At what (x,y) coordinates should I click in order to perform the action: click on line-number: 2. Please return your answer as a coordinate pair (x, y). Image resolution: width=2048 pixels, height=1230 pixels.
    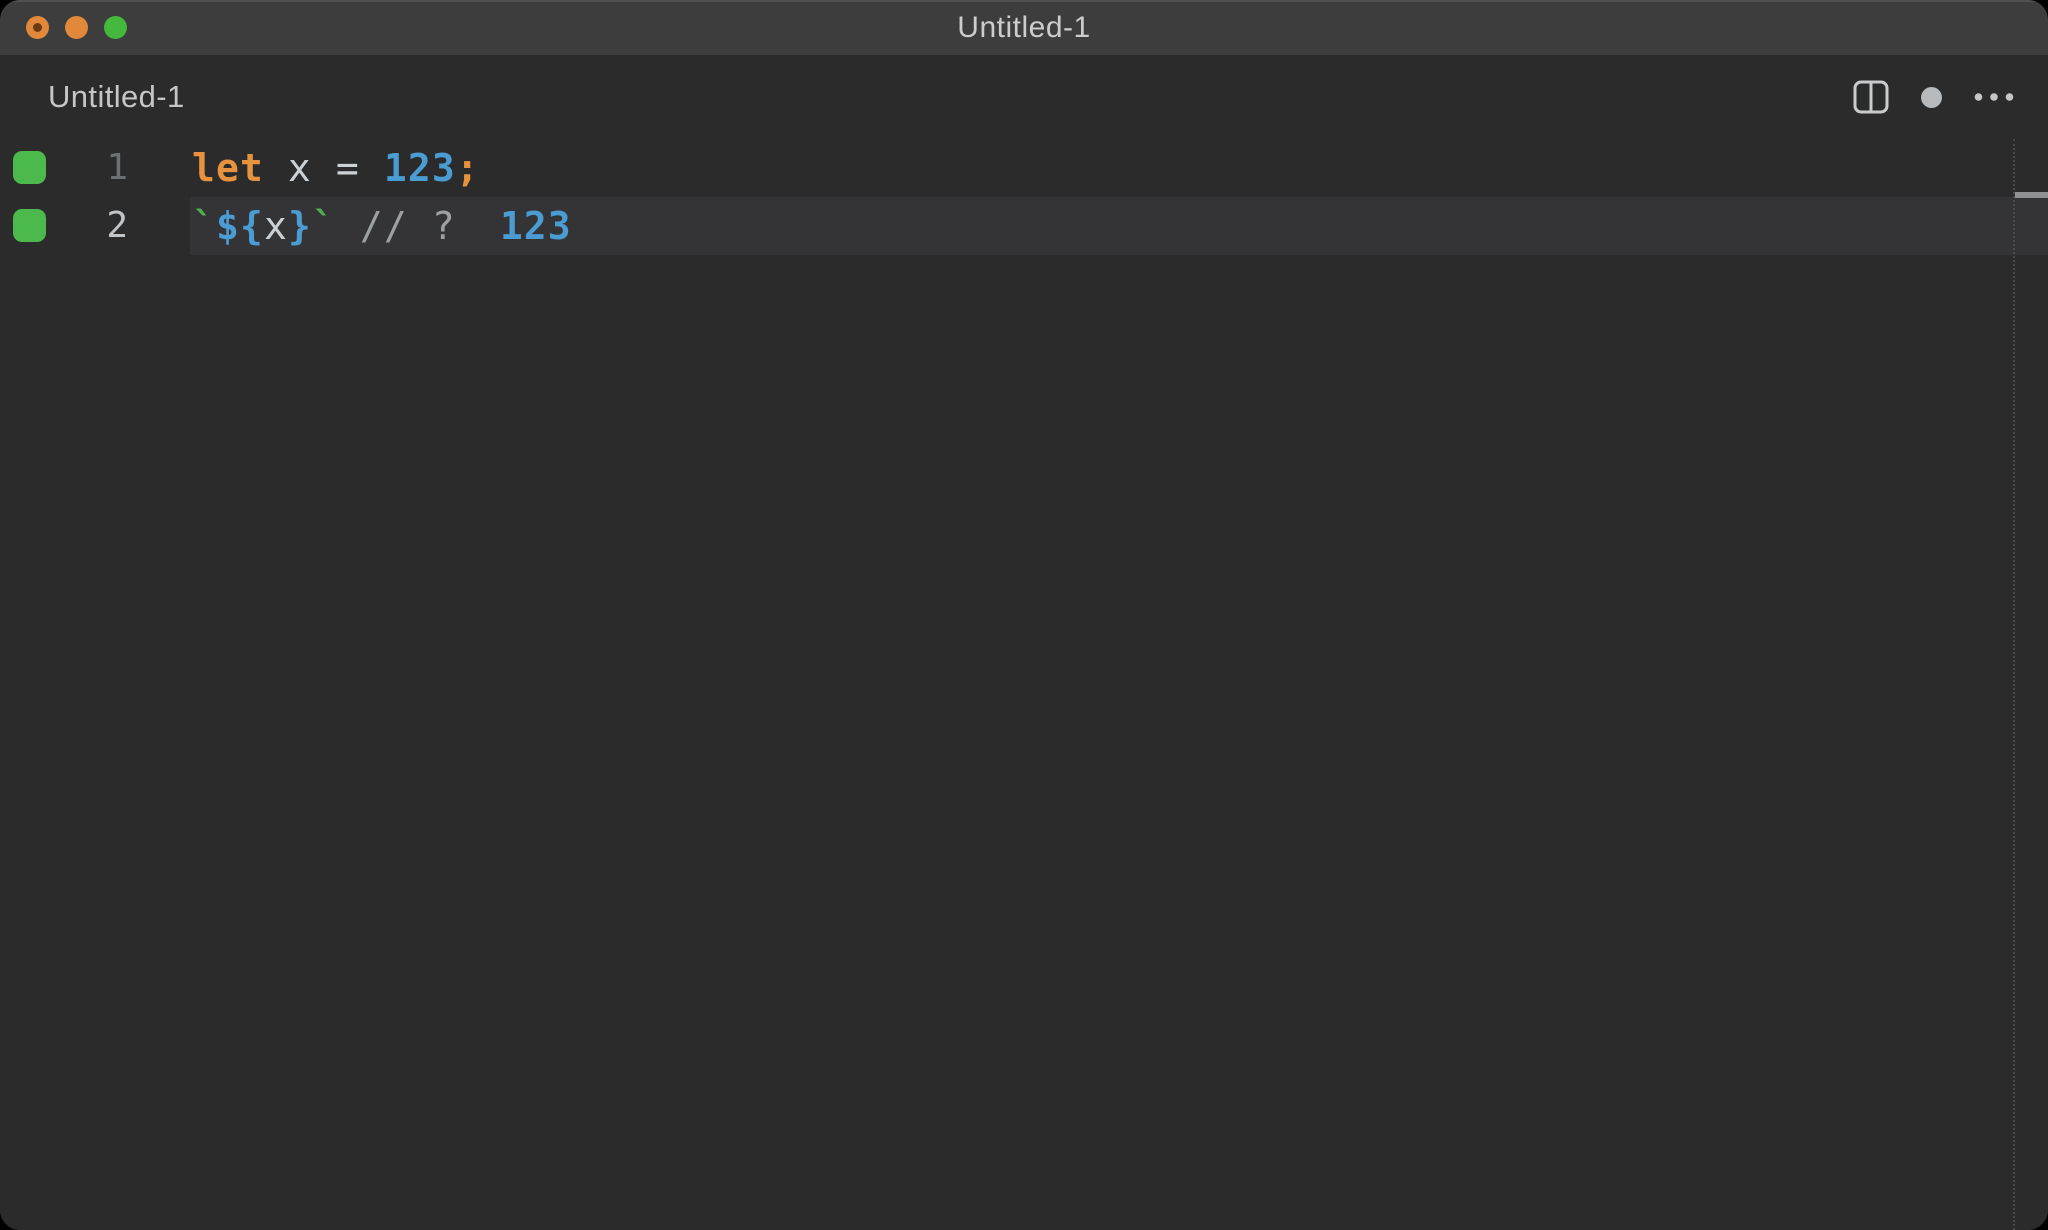
    Looking at the image, I should click on (117, 225).